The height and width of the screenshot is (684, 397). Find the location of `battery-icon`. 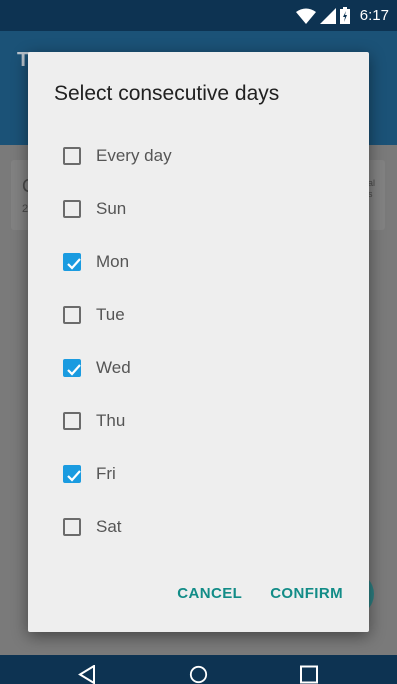

battery-icon is located at coordinates (344, 15).